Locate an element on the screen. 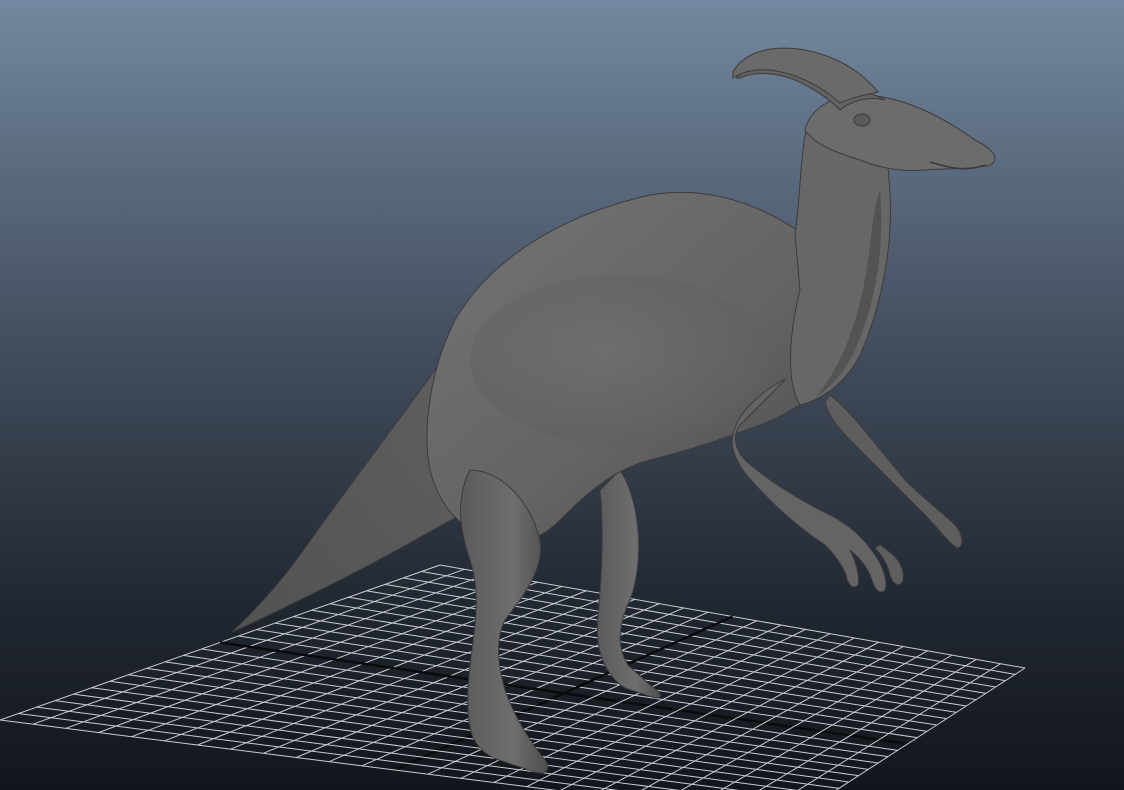 This screenshot has height=790, width=1124. eye is located at coordinates (862, 120).